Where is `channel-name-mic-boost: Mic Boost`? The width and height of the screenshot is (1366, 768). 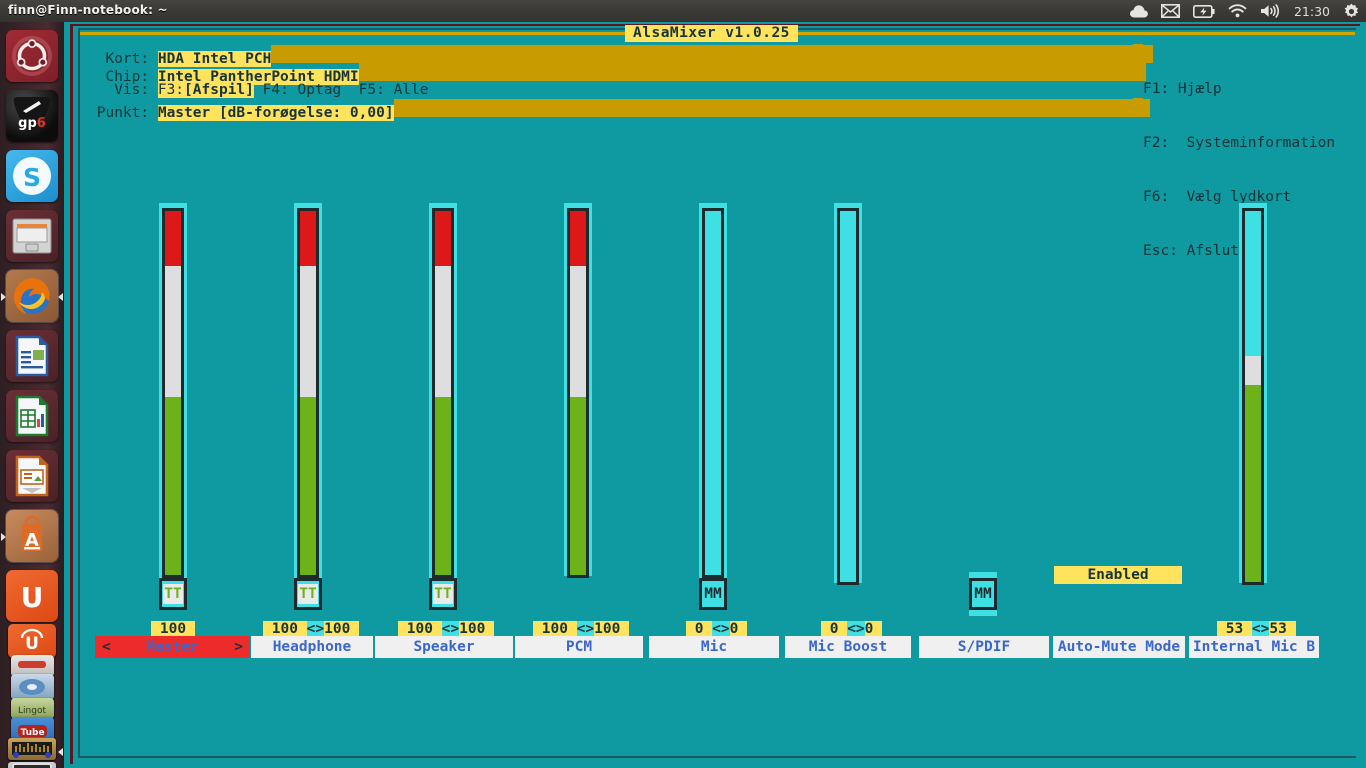 channel-name-mic-boost: Mic Boost is located at coordinates (848, 647).